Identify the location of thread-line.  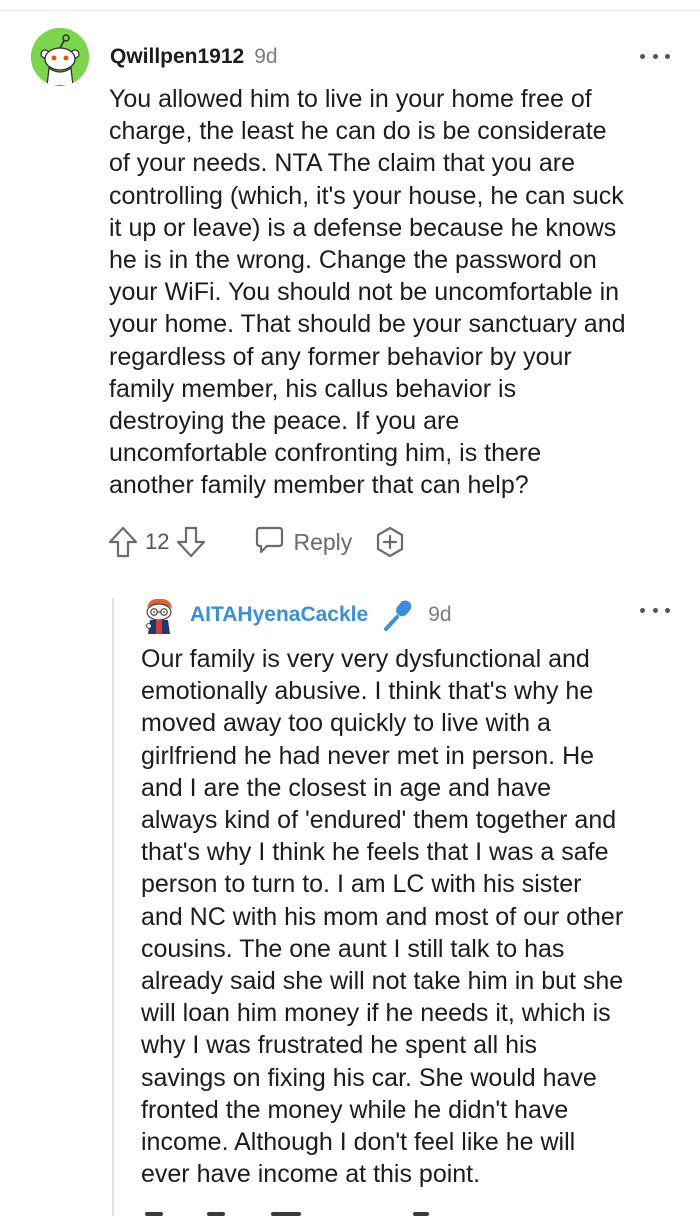
(113, 907).